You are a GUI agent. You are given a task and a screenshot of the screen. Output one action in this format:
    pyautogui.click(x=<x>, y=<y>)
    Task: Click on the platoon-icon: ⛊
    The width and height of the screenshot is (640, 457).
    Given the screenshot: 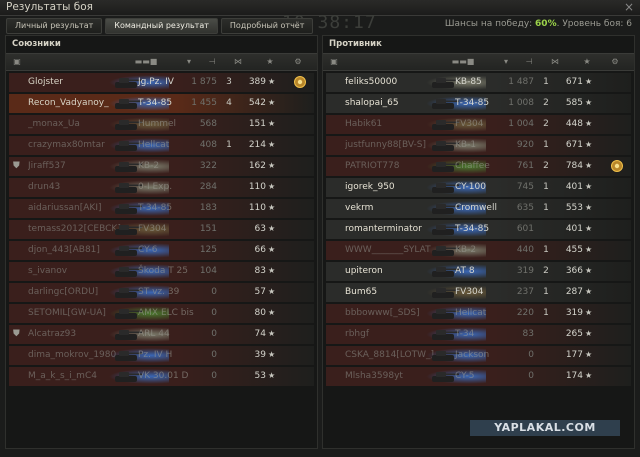 What is the action you would take?
    pyautogui.click(x=16, y=334)
    